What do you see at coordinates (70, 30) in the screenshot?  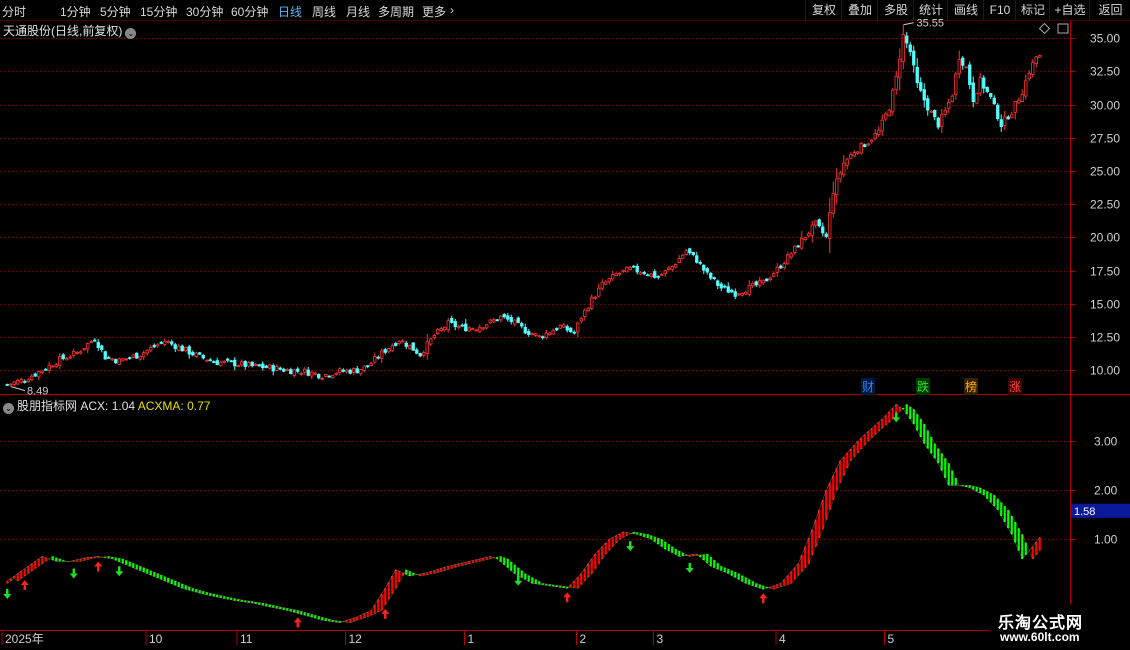 I see `main-panel-title: 天通股份(日线,前复权) ⌄` at bounding box center [70, 30].